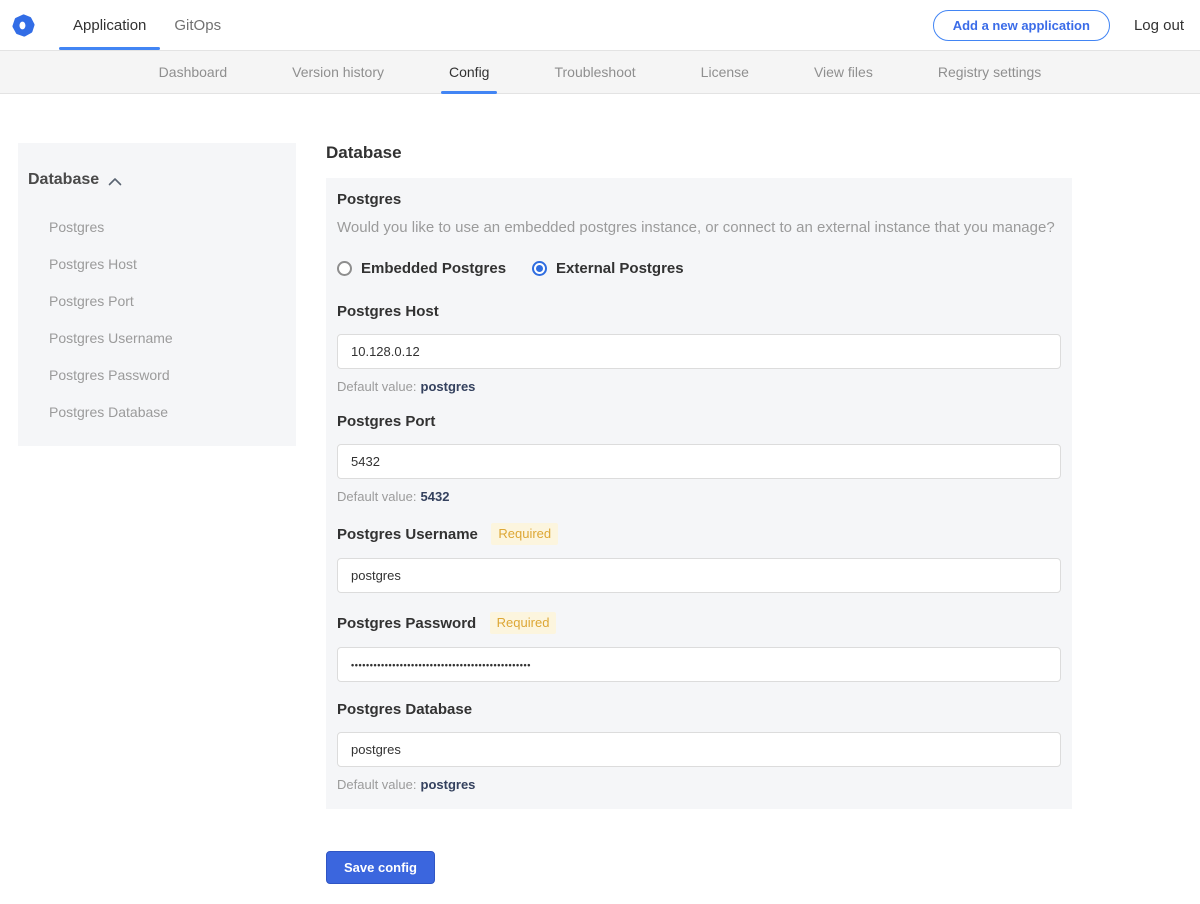  I want to click on sidebar-item-postgres: Postgres, so click(167, 227).